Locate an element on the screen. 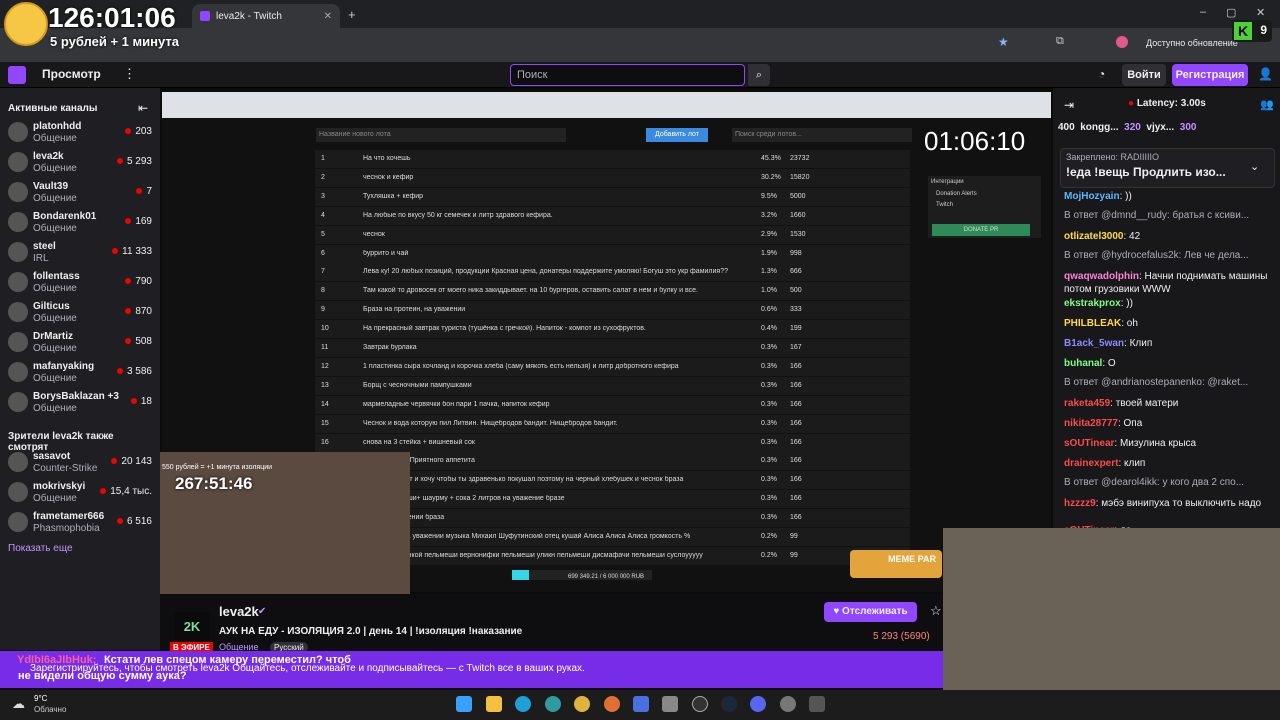 The height and width of the screenshot is (720, 1280). lot-percent: 0.2% is located at coordinates (769, 555).